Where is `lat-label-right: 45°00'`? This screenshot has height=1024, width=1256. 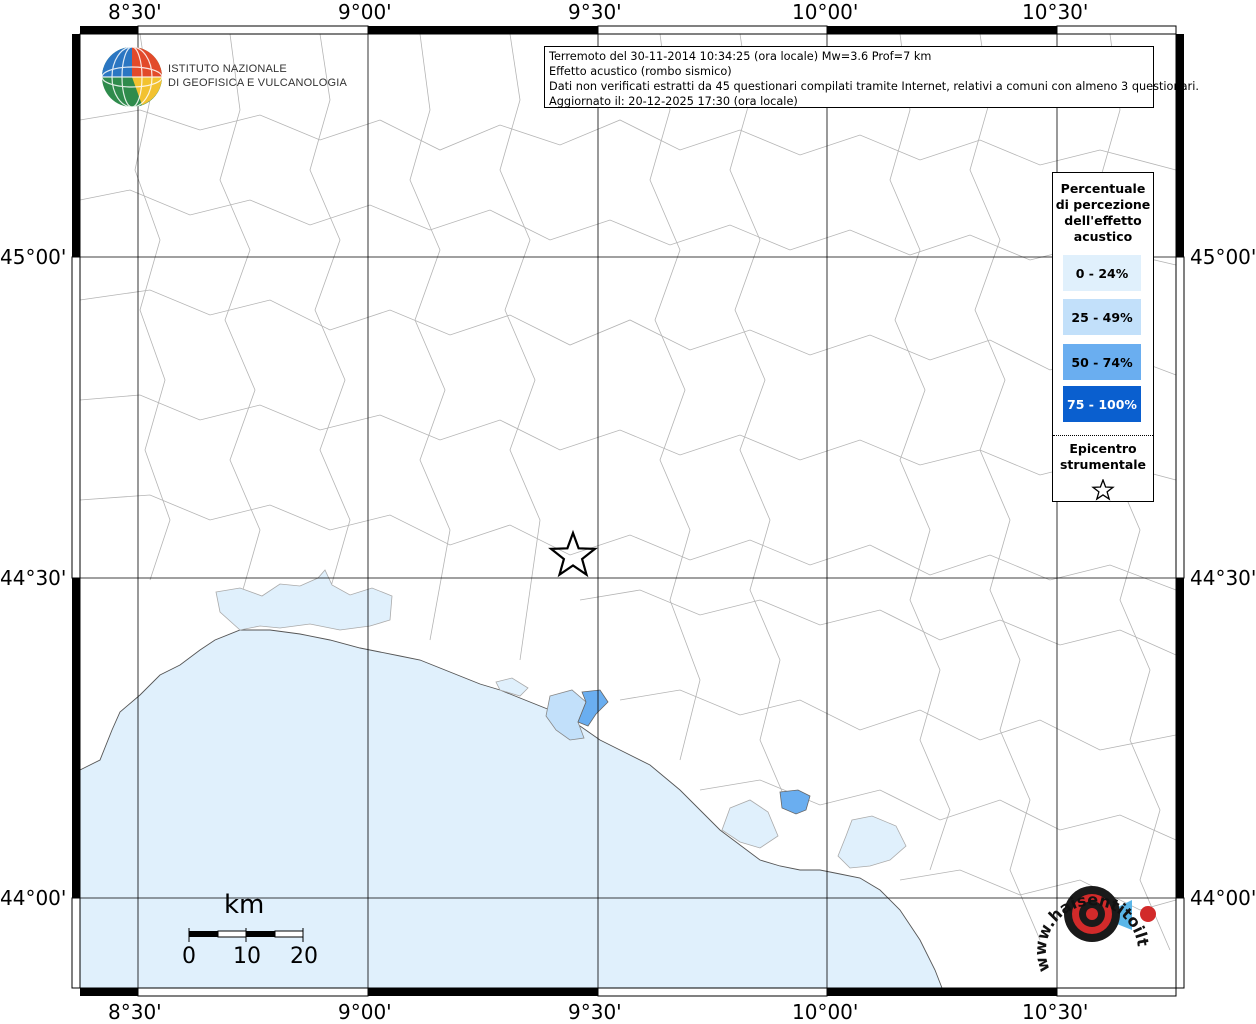 lat-label-right: 45°00' is located at coordinates (1223, 257).